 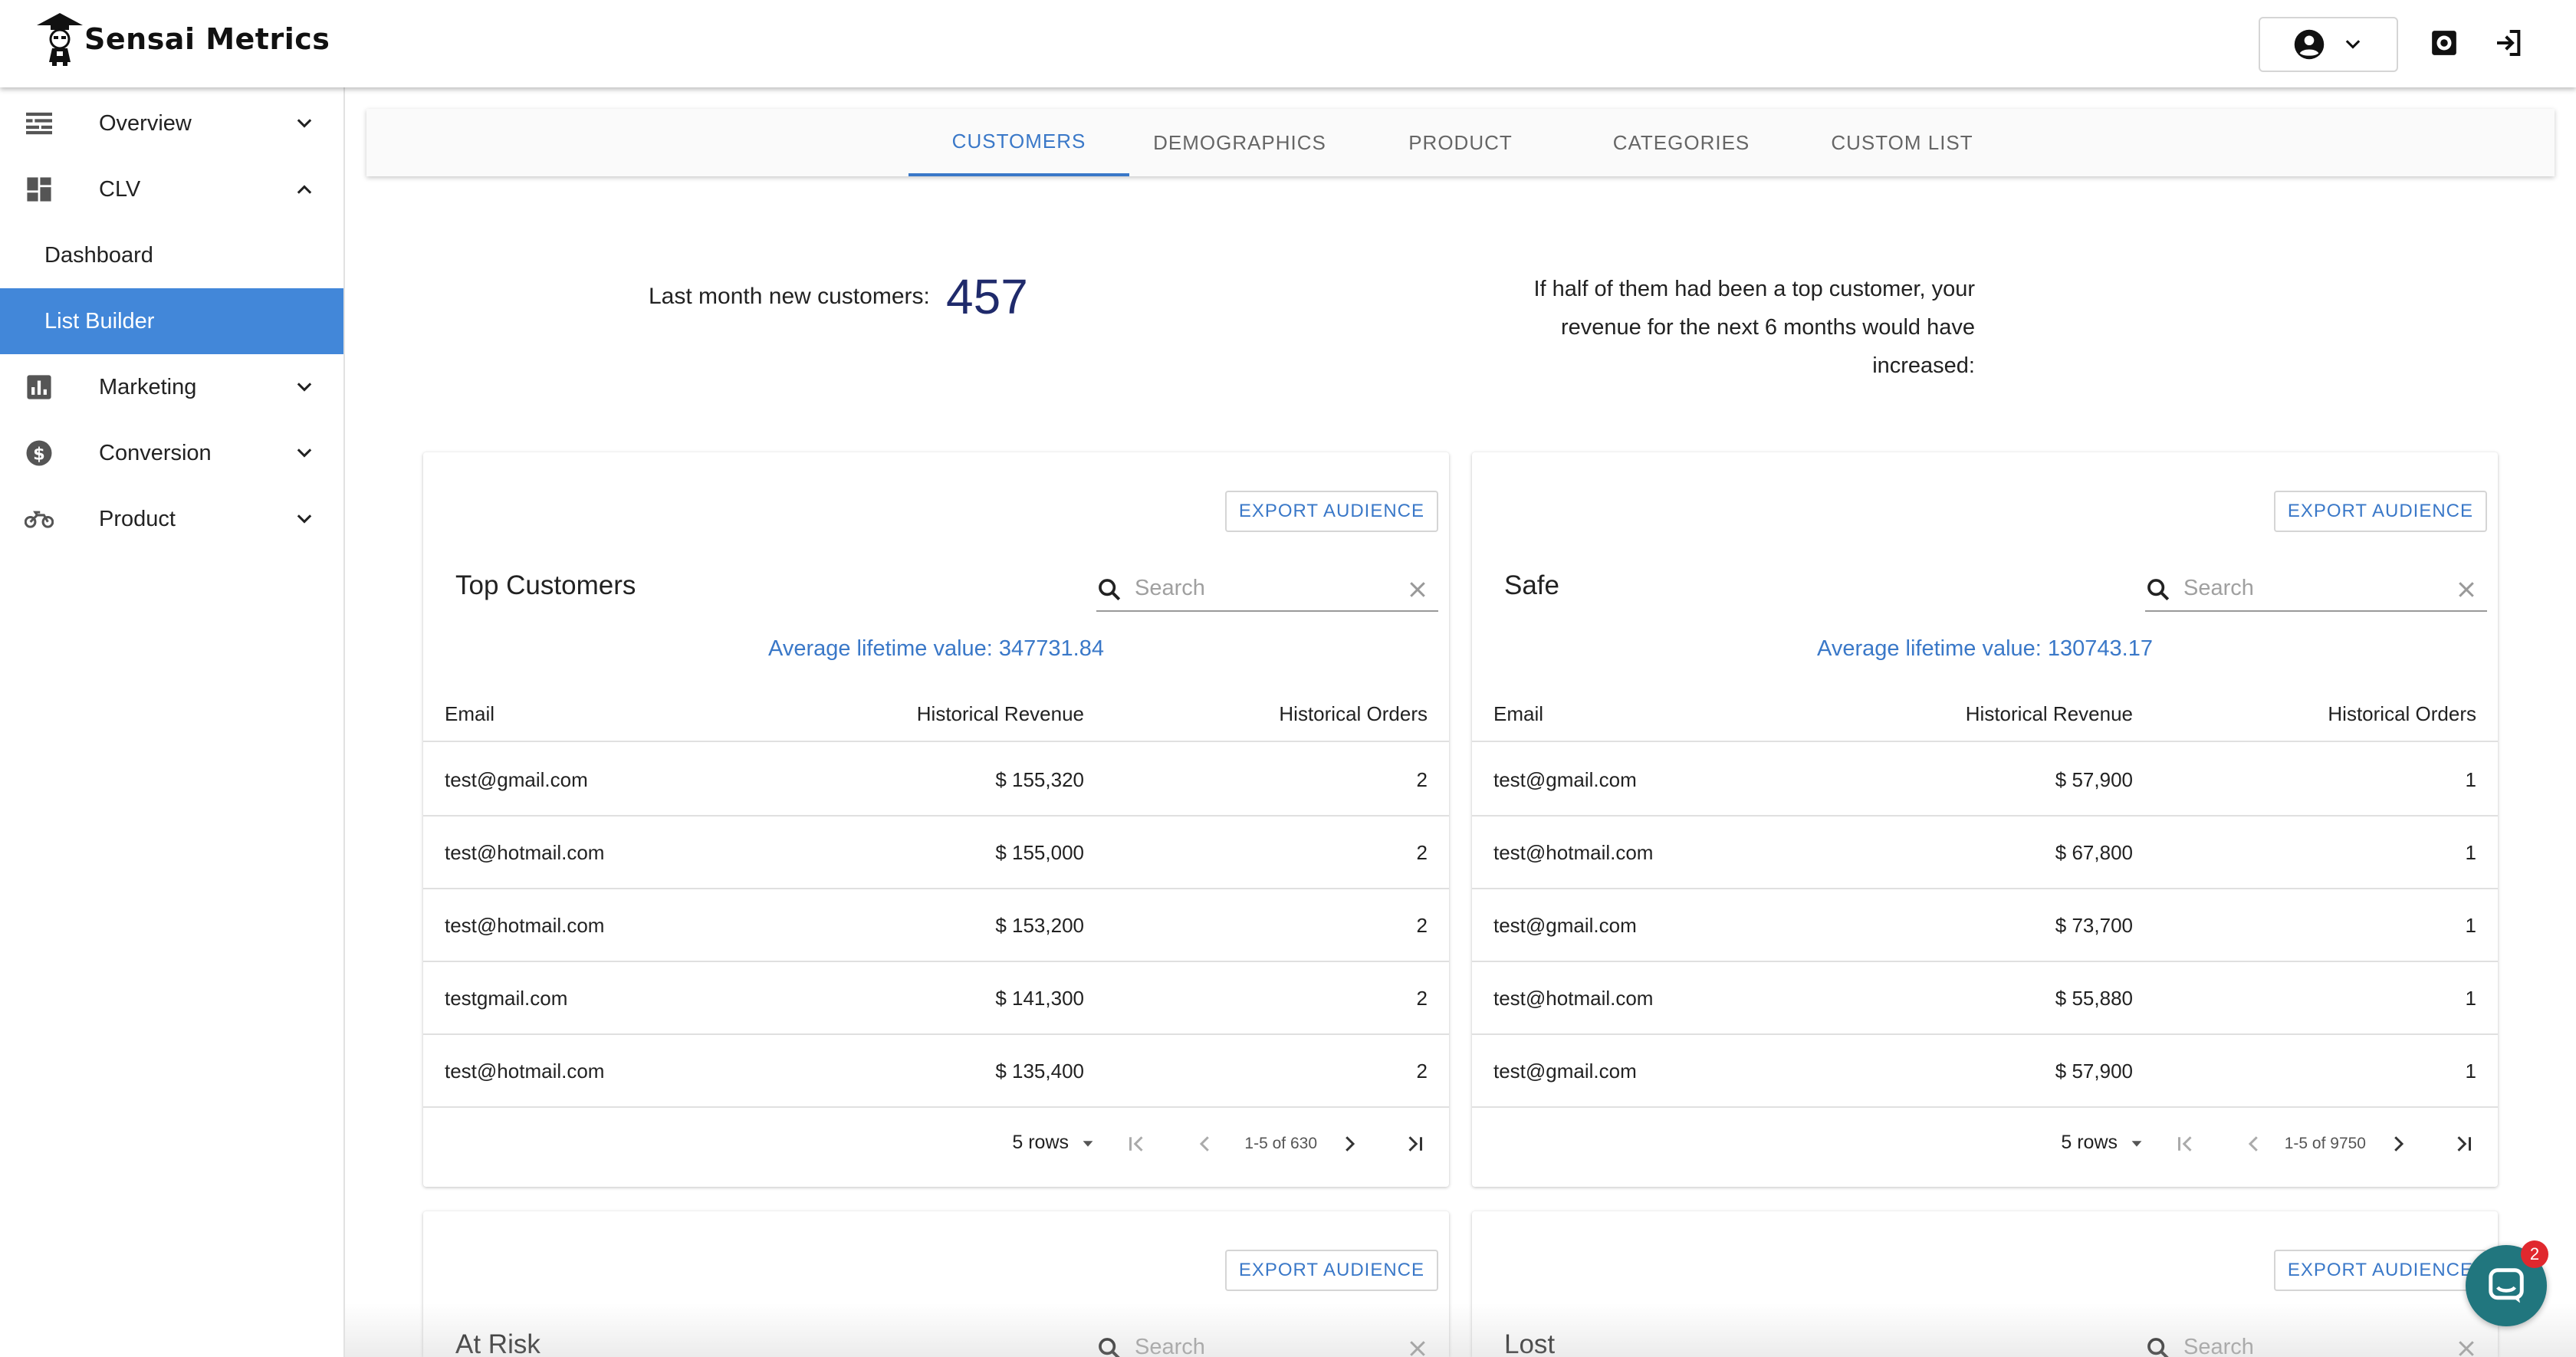 I want to click on table-row: test@hotmail.com $ 155,000 2, so click(x=936, y=853).